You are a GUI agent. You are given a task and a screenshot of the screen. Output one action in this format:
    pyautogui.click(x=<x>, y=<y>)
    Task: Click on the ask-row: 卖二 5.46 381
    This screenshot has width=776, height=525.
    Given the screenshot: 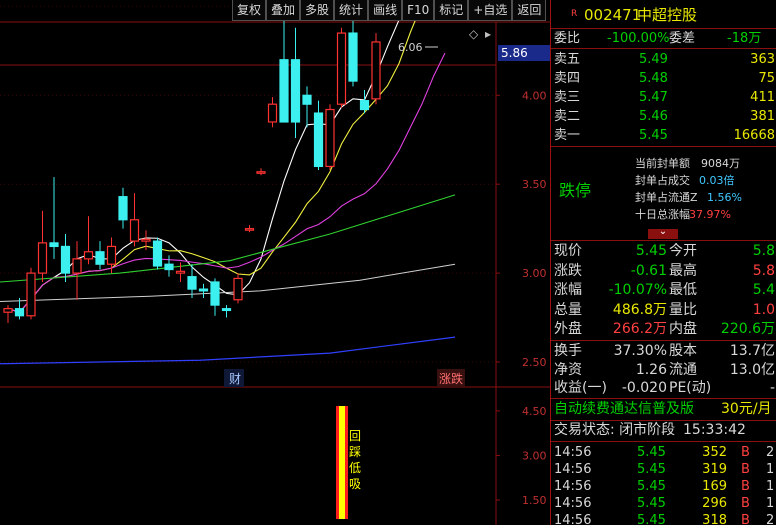 What is the action you would take?
    pyautogui.click(x=663, y=116)
    